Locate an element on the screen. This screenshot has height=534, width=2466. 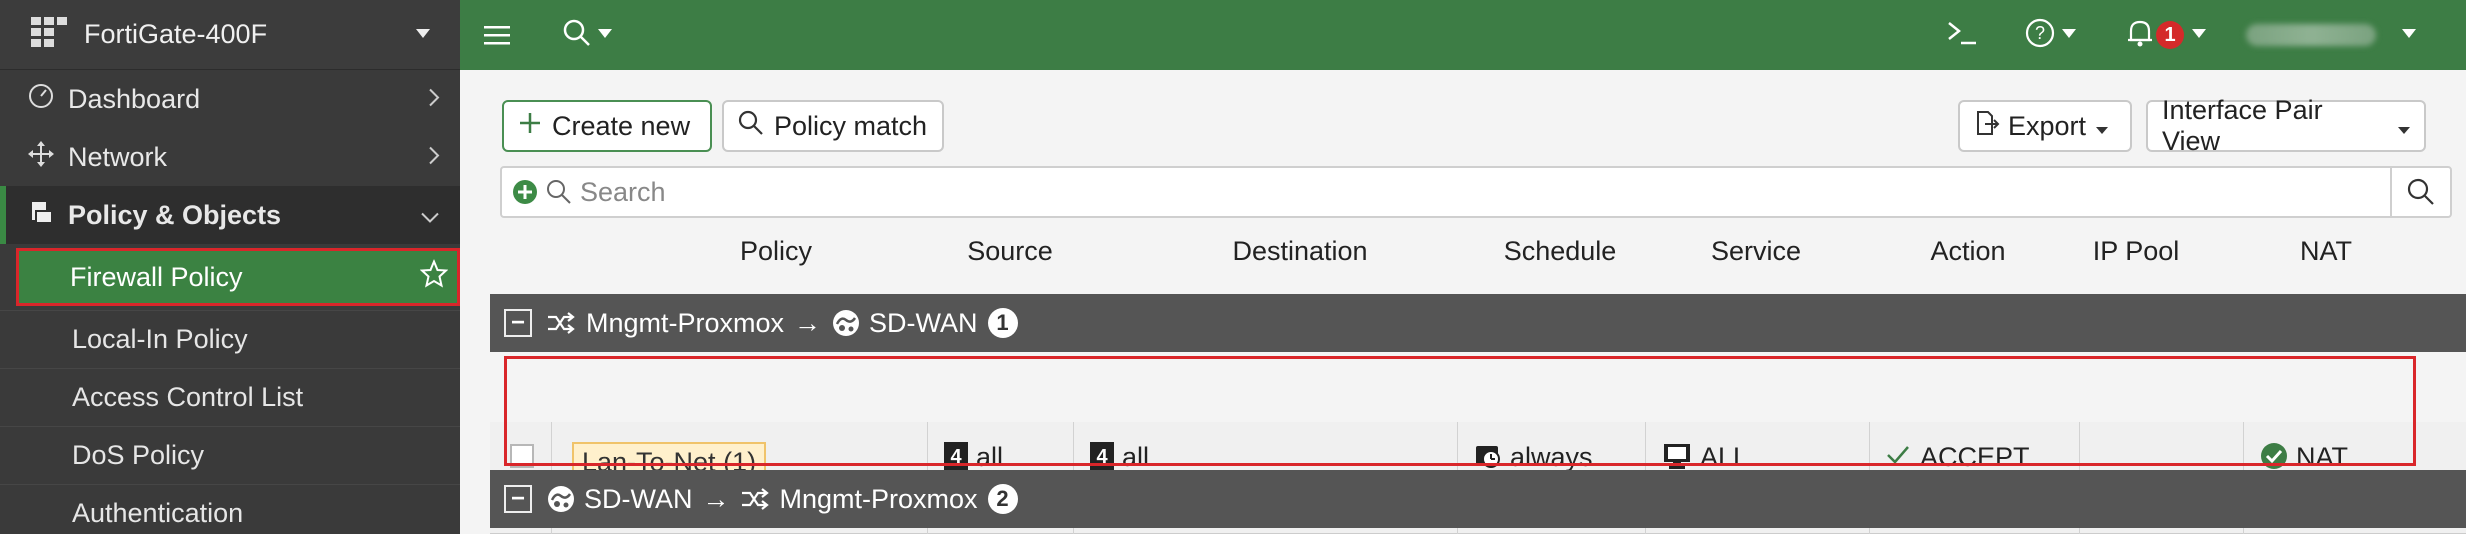
global-search-button is located at coordinates (587, 35).